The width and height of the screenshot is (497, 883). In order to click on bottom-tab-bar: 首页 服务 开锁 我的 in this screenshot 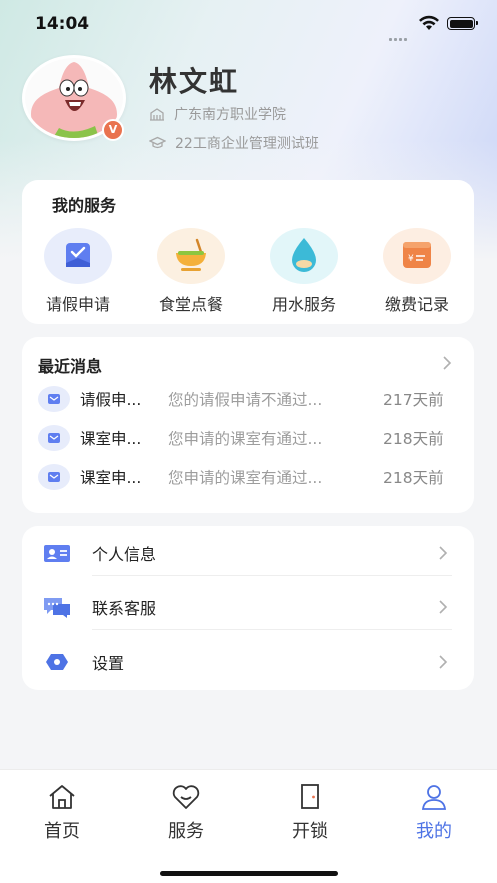, I will do `click(248, 826)`.